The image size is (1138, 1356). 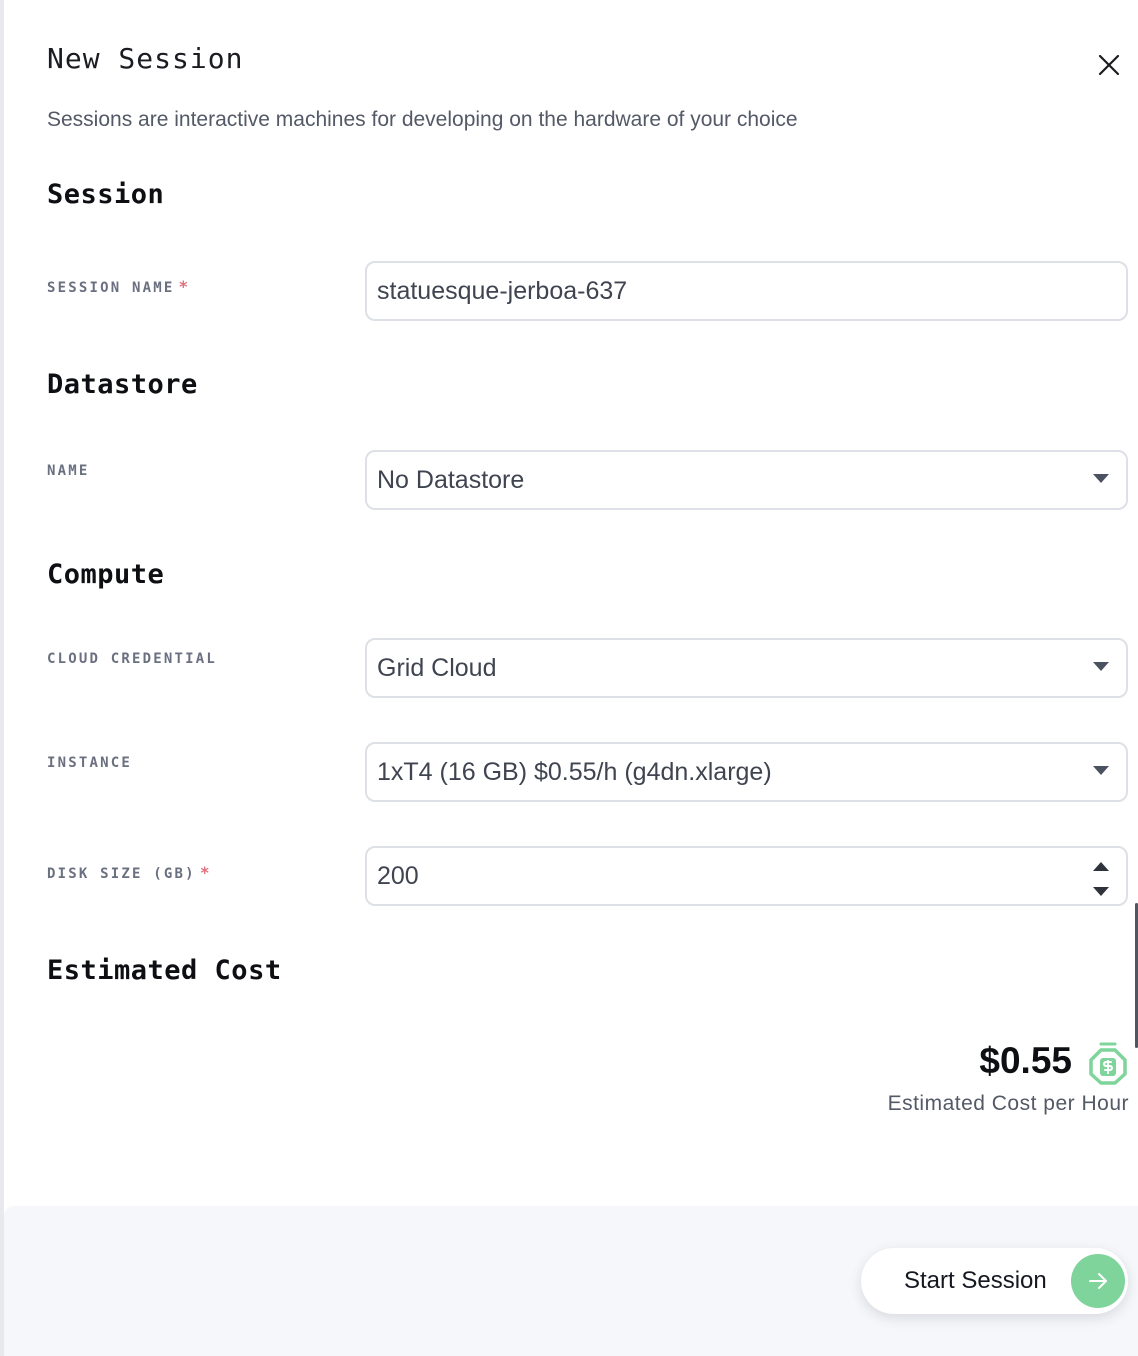 I want to click on disk-size-label: DISK SIZE (GB) *, so click(x=129, y=872).